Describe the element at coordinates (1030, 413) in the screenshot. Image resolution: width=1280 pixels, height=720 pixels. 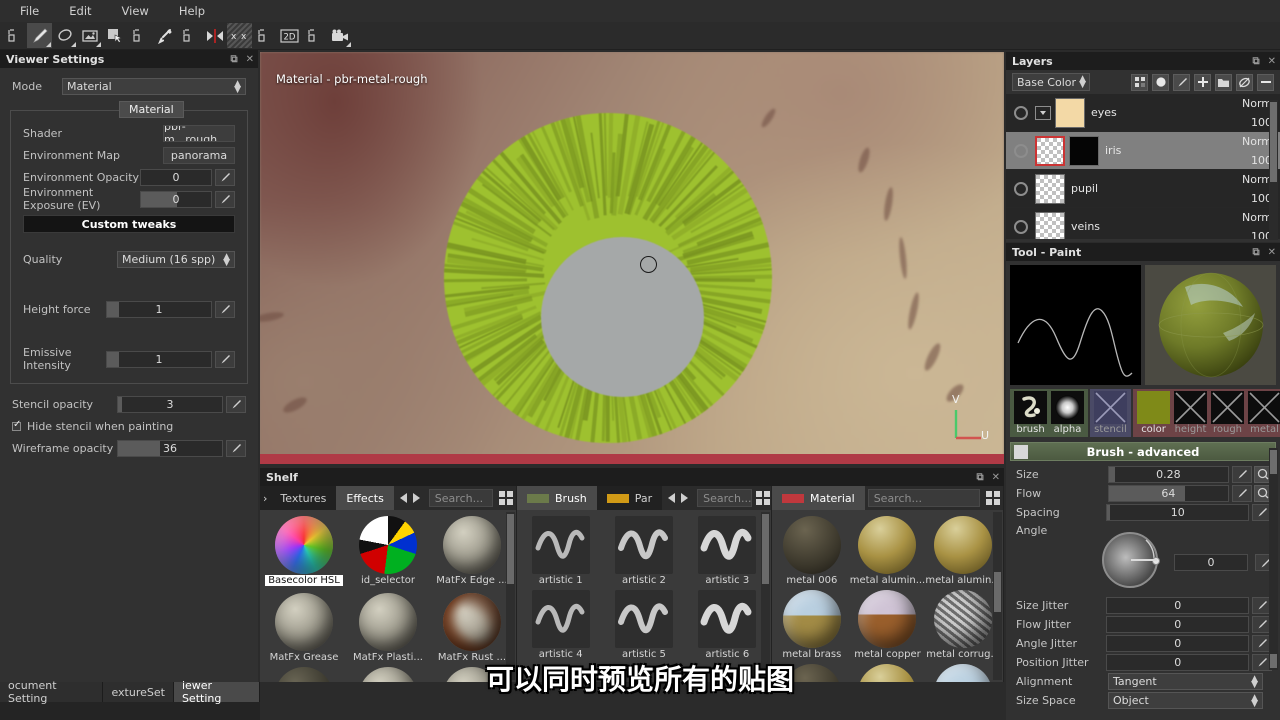
I see `chip-brush: brush` at that location.